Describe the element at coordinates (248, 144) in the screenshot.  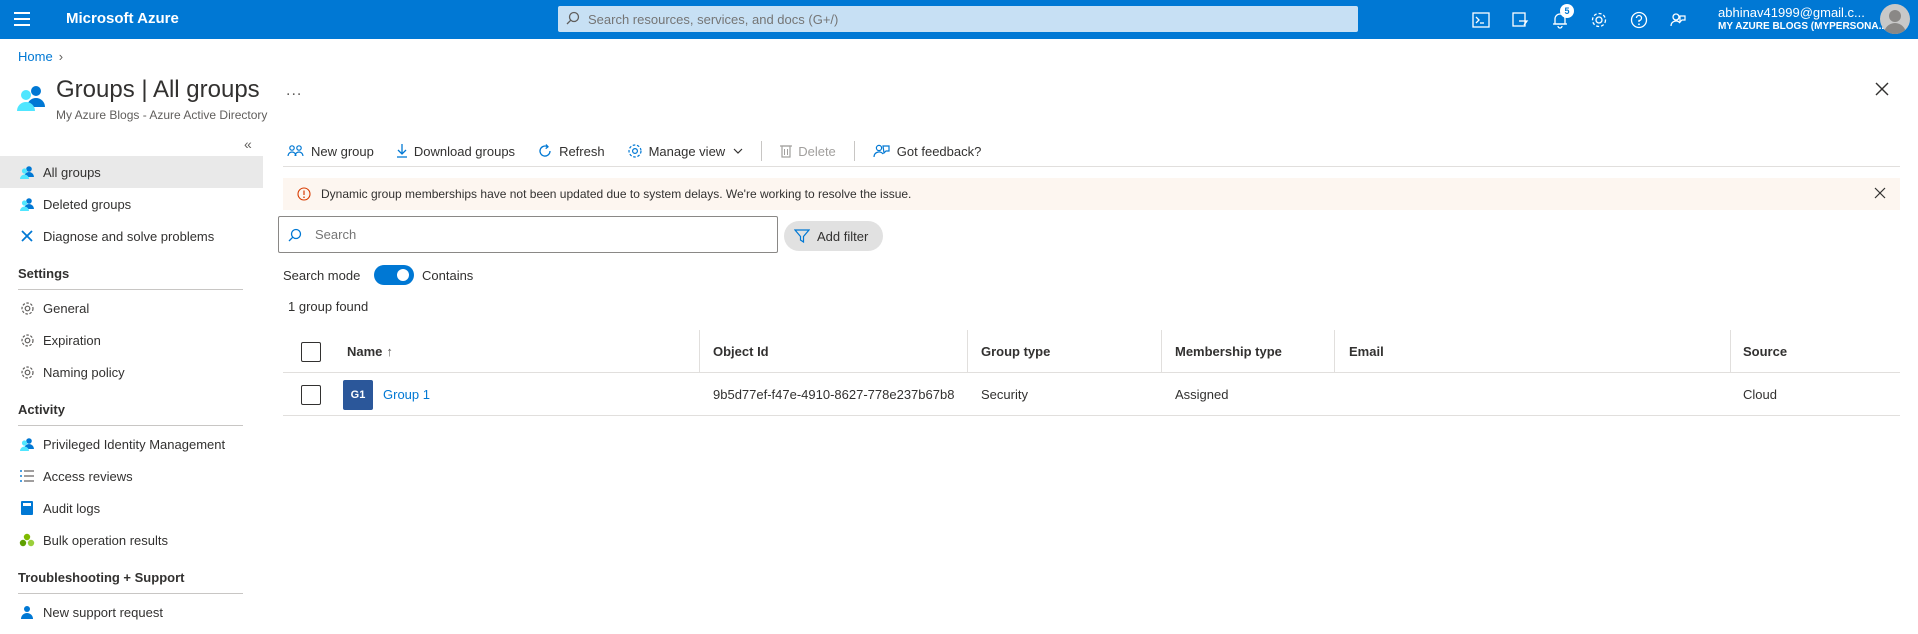
I see `collapse-sidebar-icon: «` at that location.